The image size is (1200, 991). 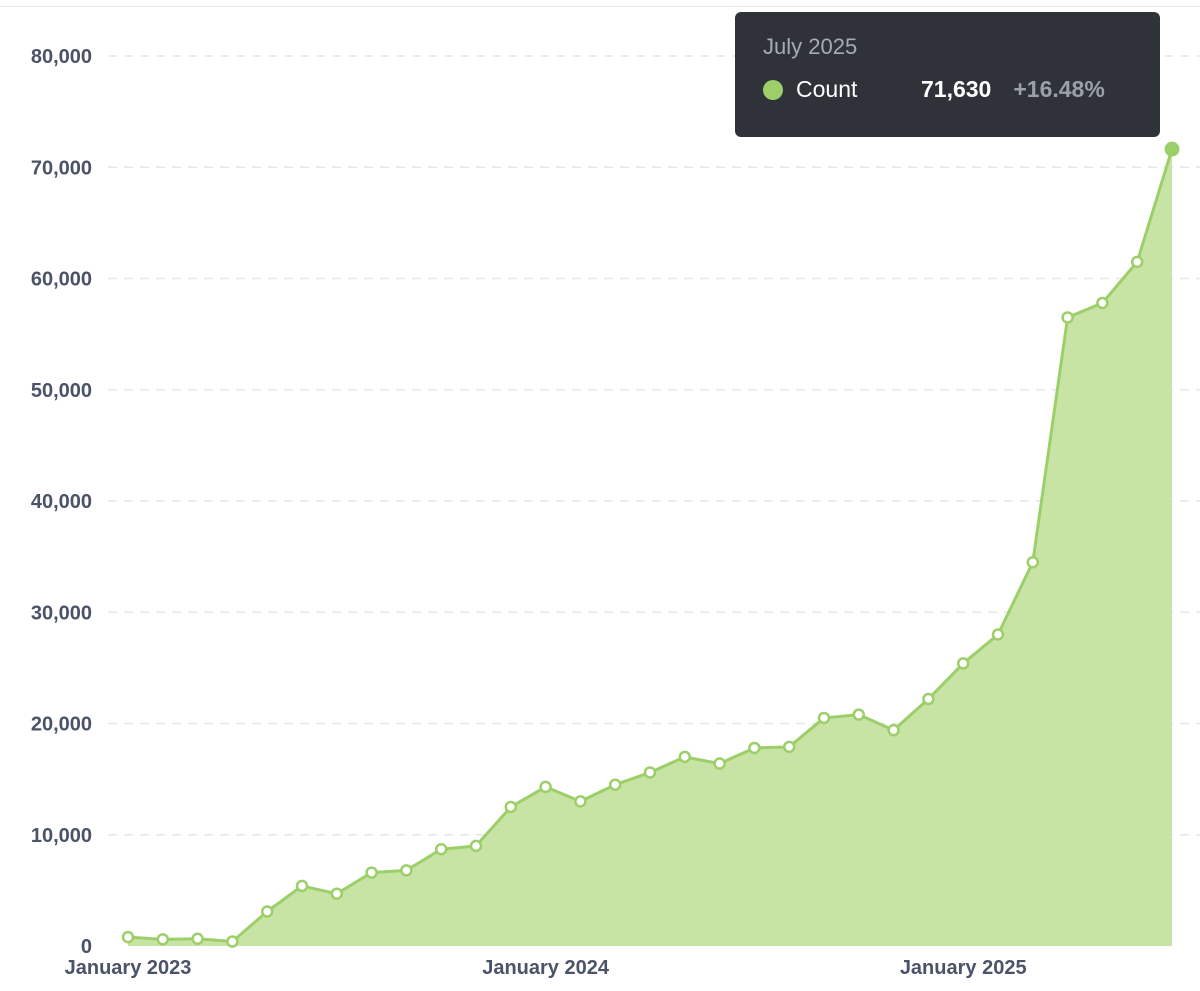 What do you see at coordinates (61, 613) in the screenshot?
I see `y-tick-label: 30,000` at bounding box center [61, 613].